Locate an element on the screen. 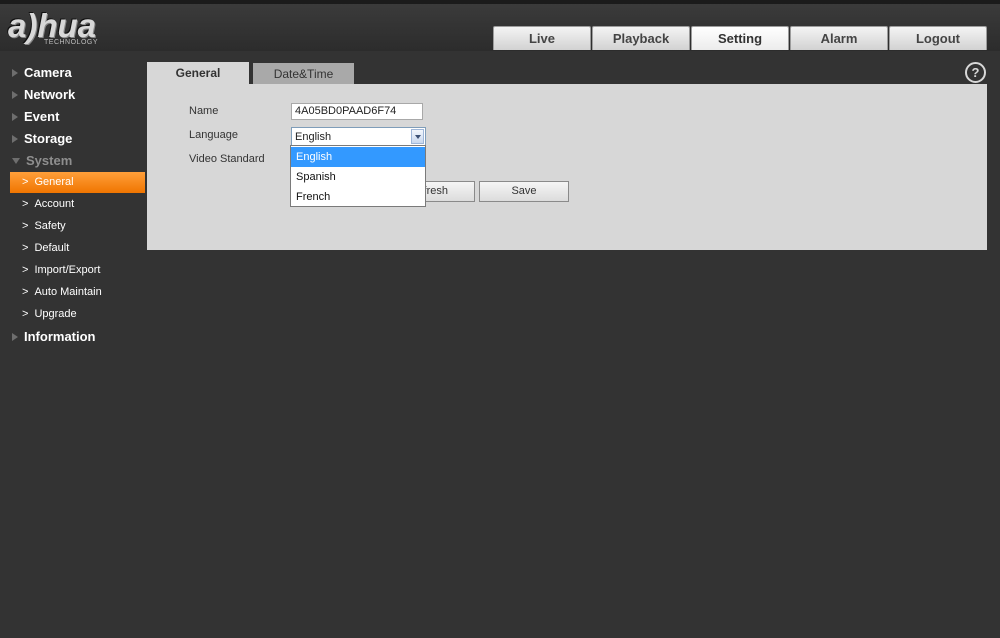  tab-general: General is located at coordinates (198, 73).